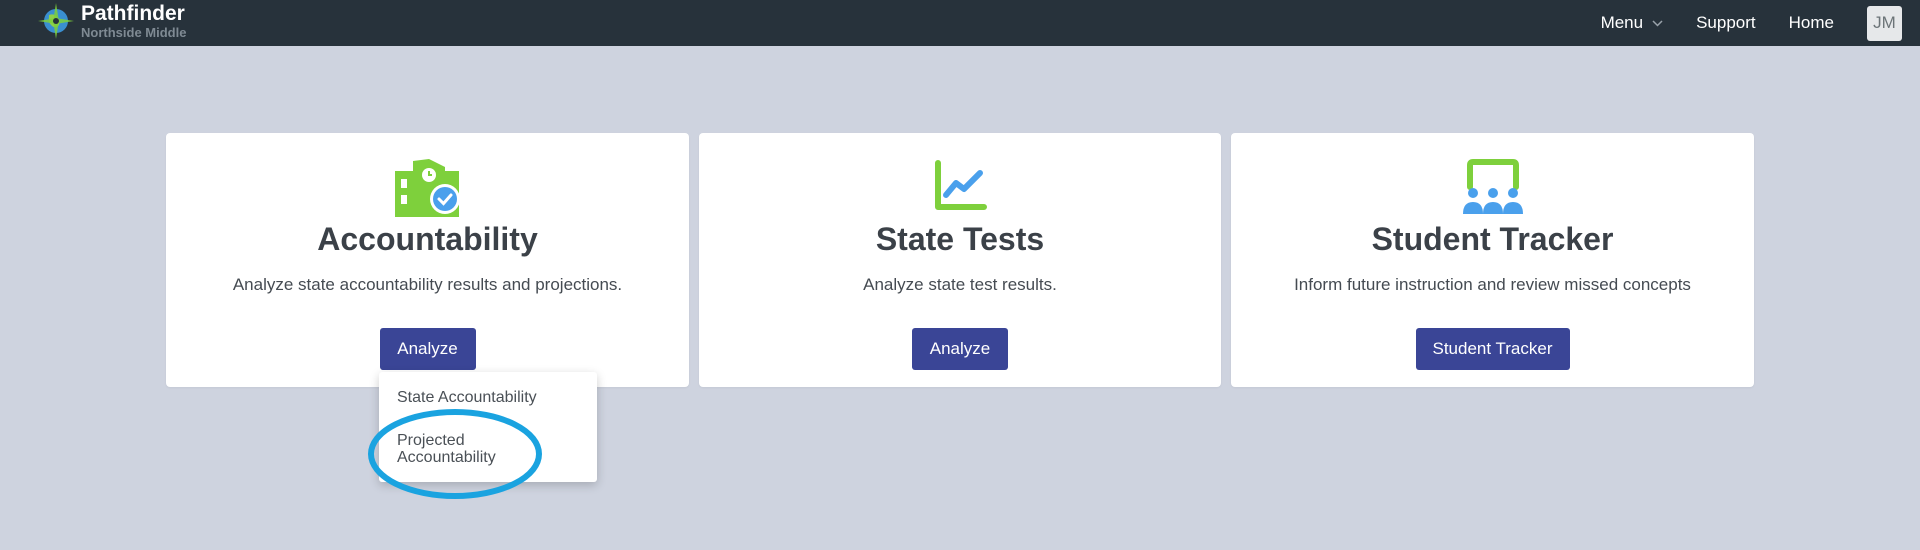  I want to click on chevron-down-icon, so click(1657, 23).